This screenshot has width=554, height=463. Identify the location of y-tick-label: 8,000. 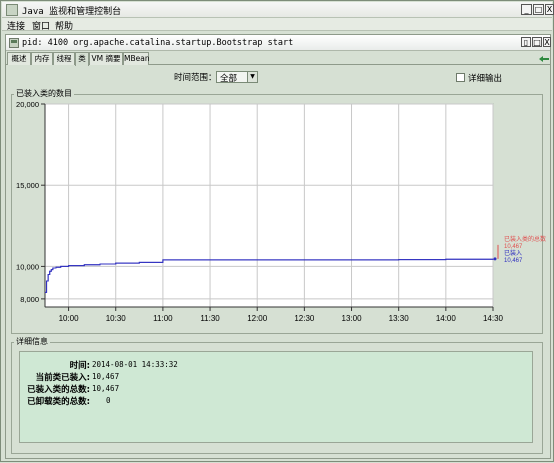
(29, 299).